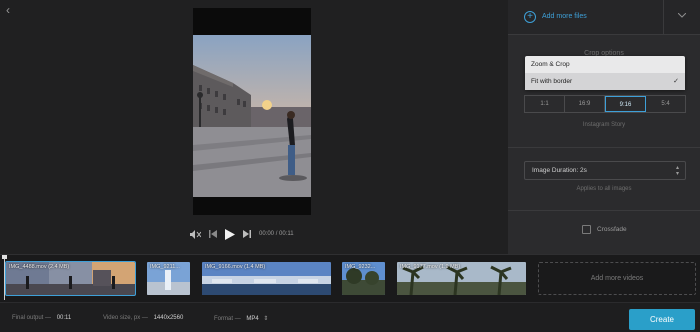  I want to click on time-current: 00:00, so click(267, 234).